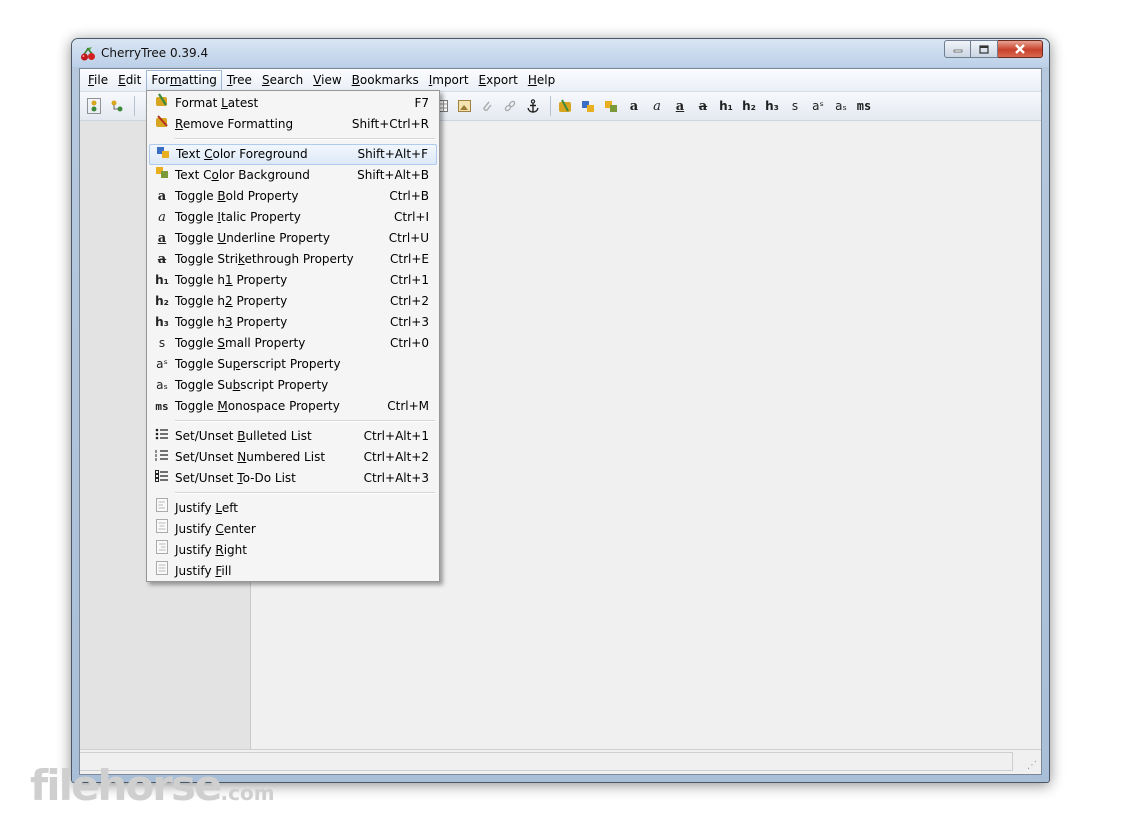 The width and height of the screenshot is (1121, 840). I want to click on maximize-button, so click(984, 49).